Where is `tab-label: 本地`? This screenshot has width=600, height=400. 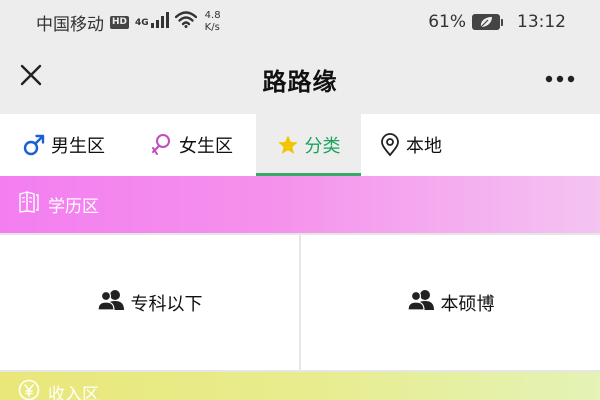 tab-label: 本地 is located at coordinates (424, 146).